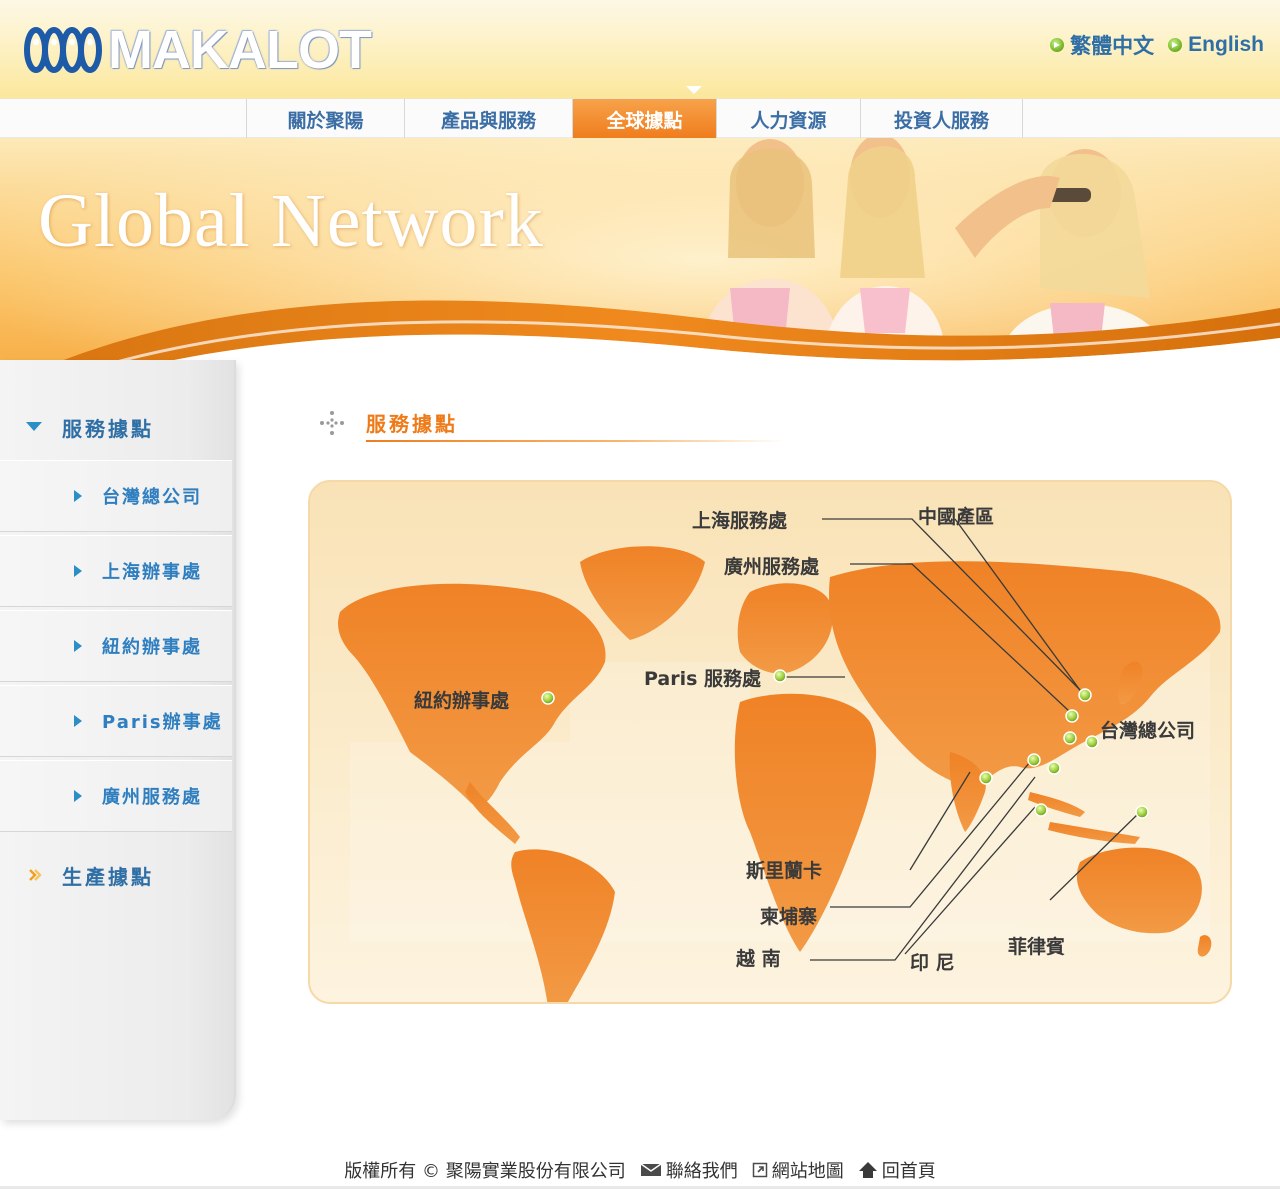 This screenshot has height=1189, width=1280. I want to click on nav-investor-relations: 投資人服務, so click(942, 119).